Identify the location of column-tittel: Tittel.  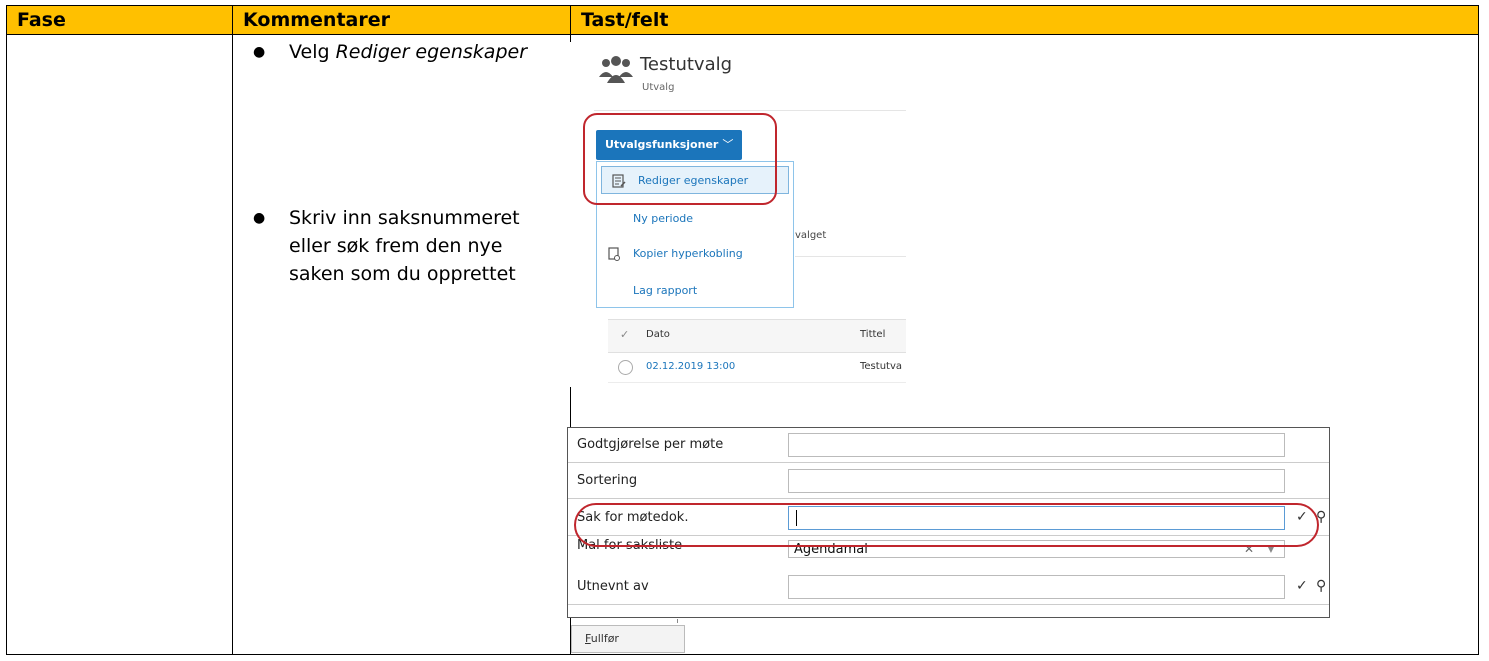
(872, 334).